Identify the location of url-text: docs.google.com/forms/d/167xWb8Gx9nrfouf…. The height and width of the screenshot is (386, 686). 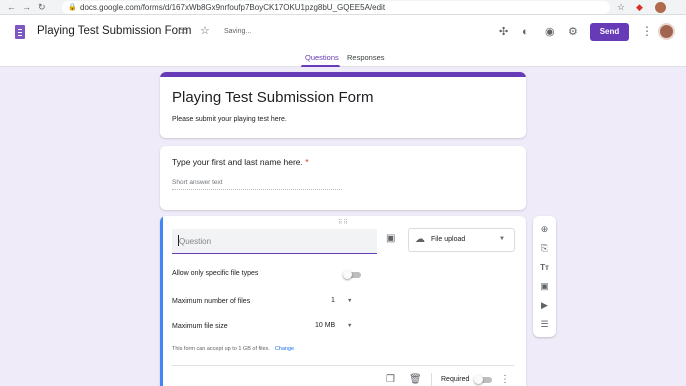
(233, 7).